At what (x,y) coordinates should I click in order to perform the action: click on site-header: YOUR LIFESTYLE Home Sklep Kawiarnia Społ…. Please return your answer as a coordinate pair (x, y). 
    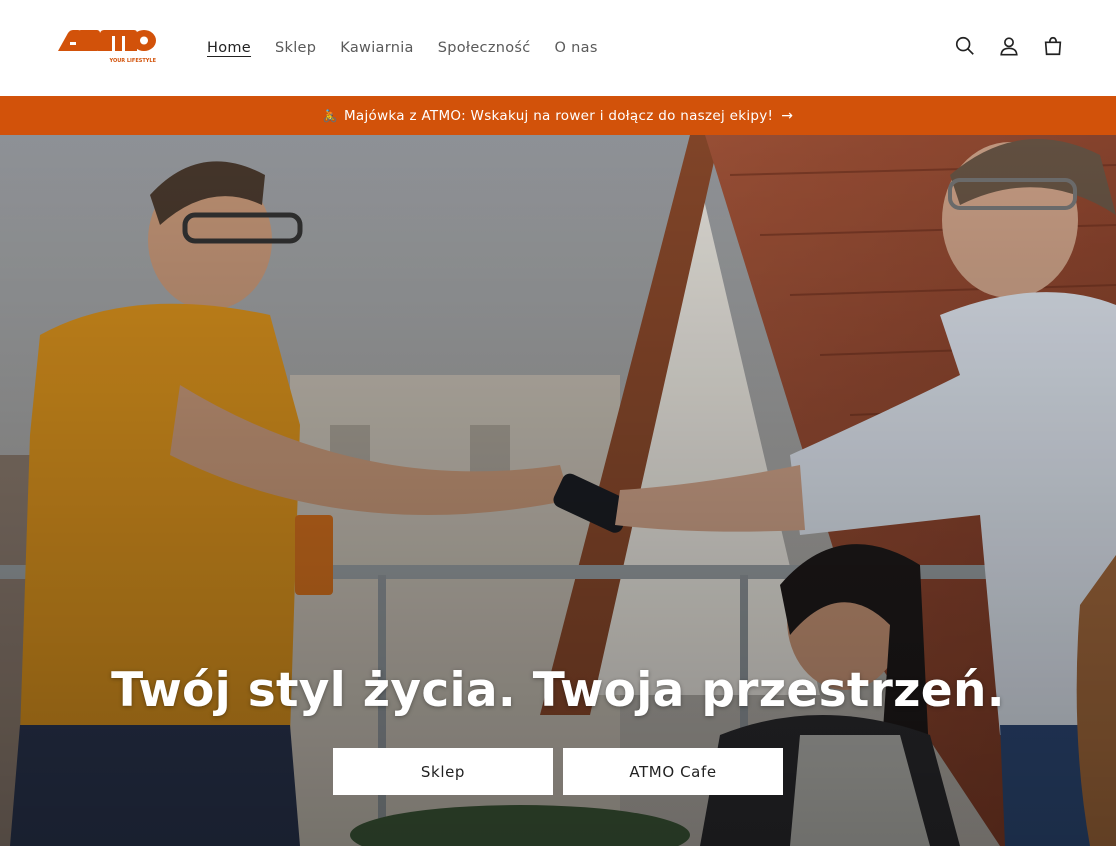
    Looking at the image, I should click on (558, 48).